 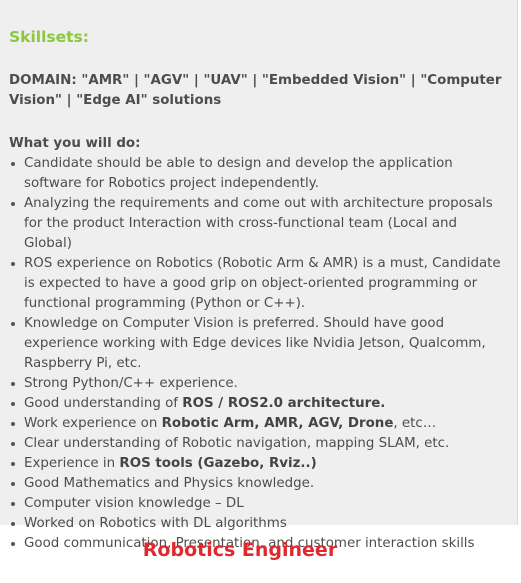 I want to click on list-item: Good Mathematics and Physics knowledge., so click(x=258, y=484).